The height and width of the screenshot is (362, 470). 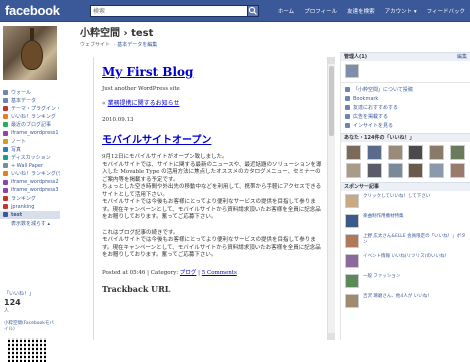 What do you see at coordinates (331, 336) in the screenshot?
I see `scroll-down-arrow` at bounding box center [331, 336].